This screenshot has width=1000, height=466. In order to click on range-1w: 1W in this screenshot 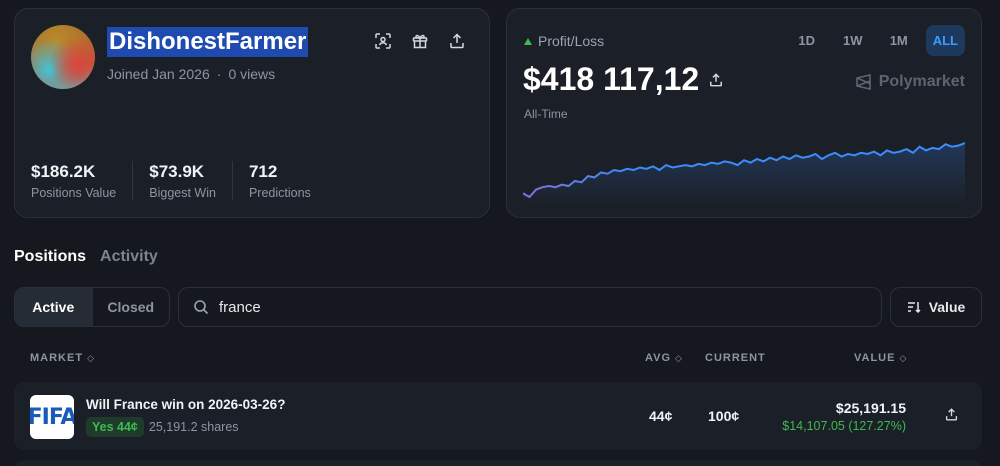, I will do `click(853, 40)`.